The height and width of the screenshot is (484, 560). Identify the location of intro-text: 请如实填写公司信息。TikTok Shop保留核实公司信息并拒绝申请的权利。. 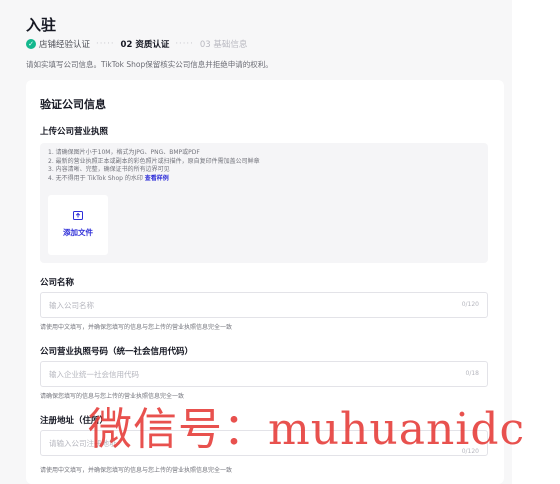
(149, 64).